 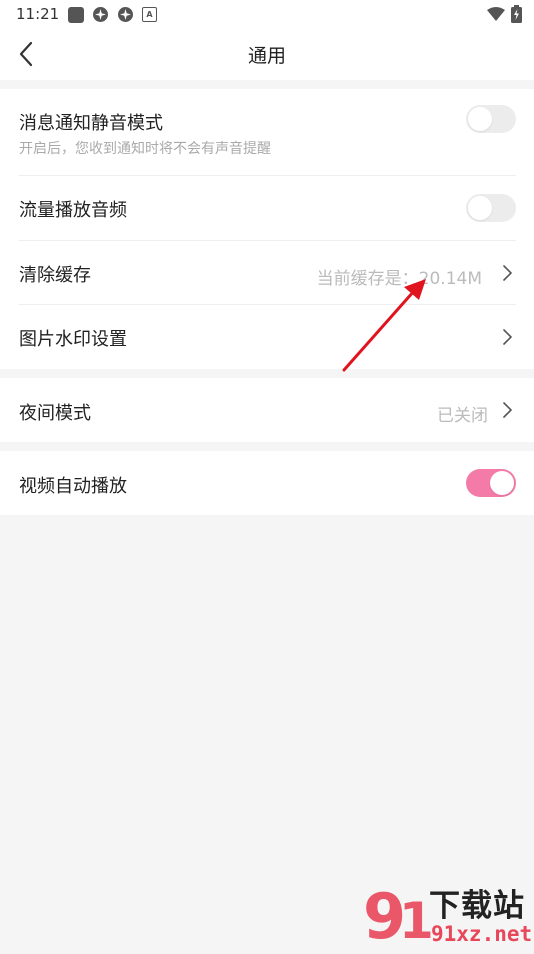 What do you see at coordinates (482, 934) in the screenshot?
I see `watermark-domain: 91xz.net` at bounding box center [482, 934].